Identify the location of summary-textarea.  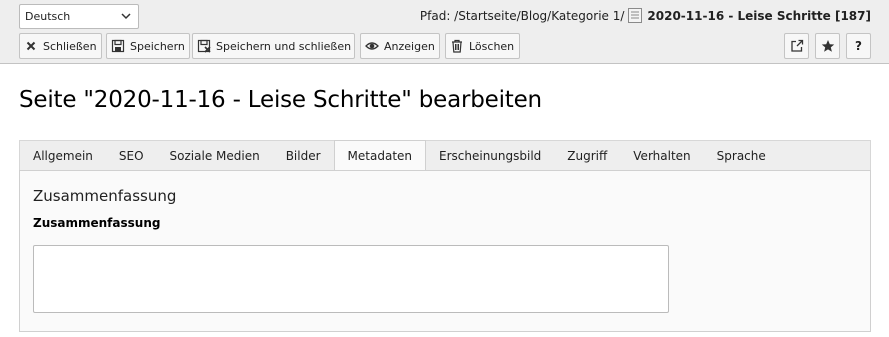
(351, 279).